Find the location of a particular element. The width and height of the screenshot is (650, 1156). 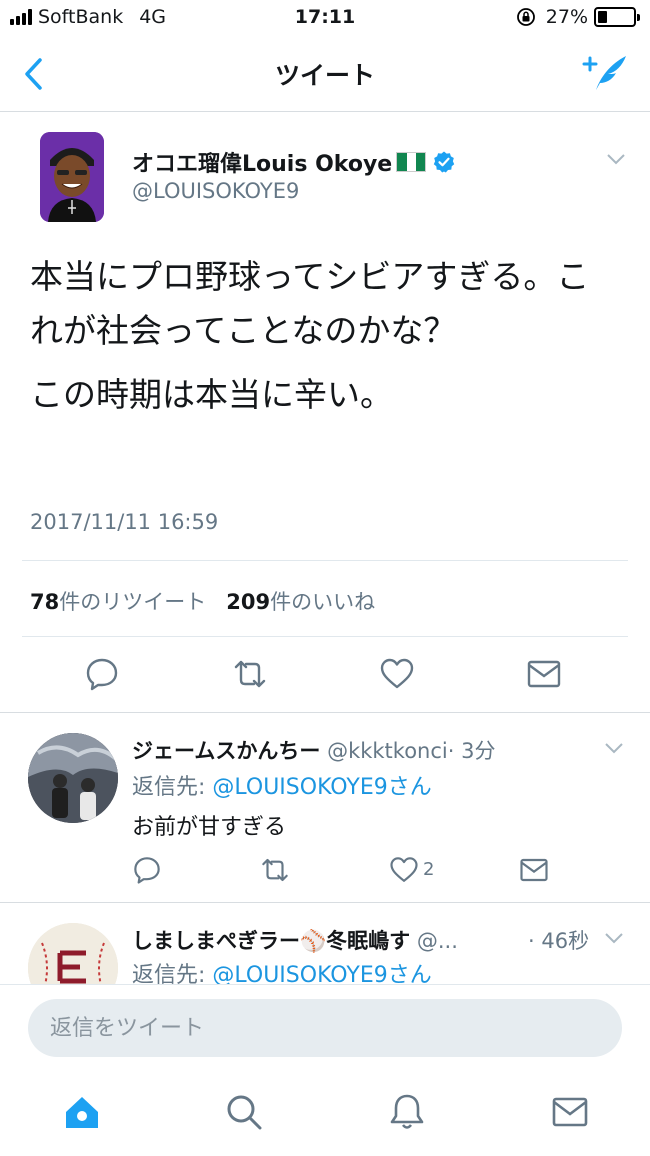

like-label: 件のいいね is located at coordinates (323, 602).